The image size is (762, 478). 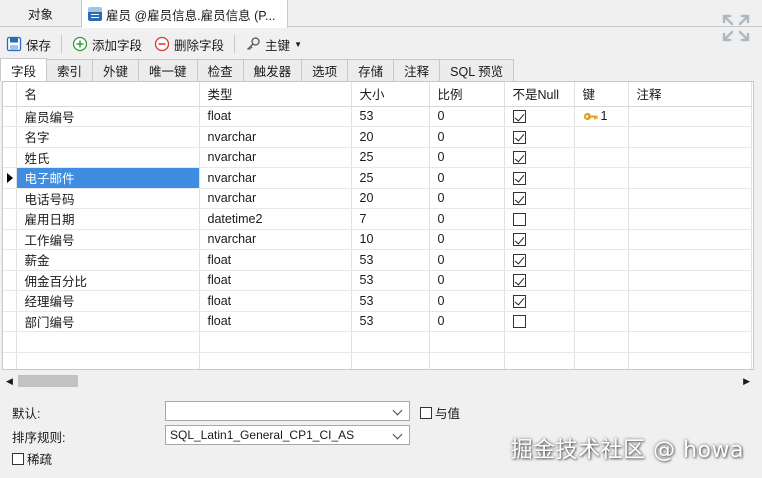 I want to click on cell-size: 7, so click(x=390, y=219).